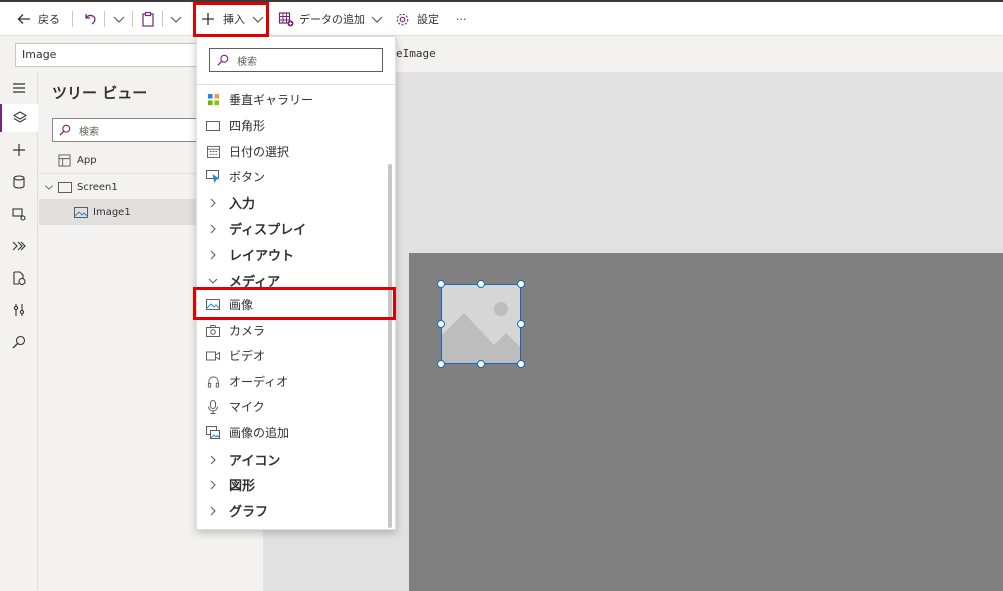  Describe the element at coordinates (247, 177) in the screenshot. I see `menu-item-label: ボタン` at that location.